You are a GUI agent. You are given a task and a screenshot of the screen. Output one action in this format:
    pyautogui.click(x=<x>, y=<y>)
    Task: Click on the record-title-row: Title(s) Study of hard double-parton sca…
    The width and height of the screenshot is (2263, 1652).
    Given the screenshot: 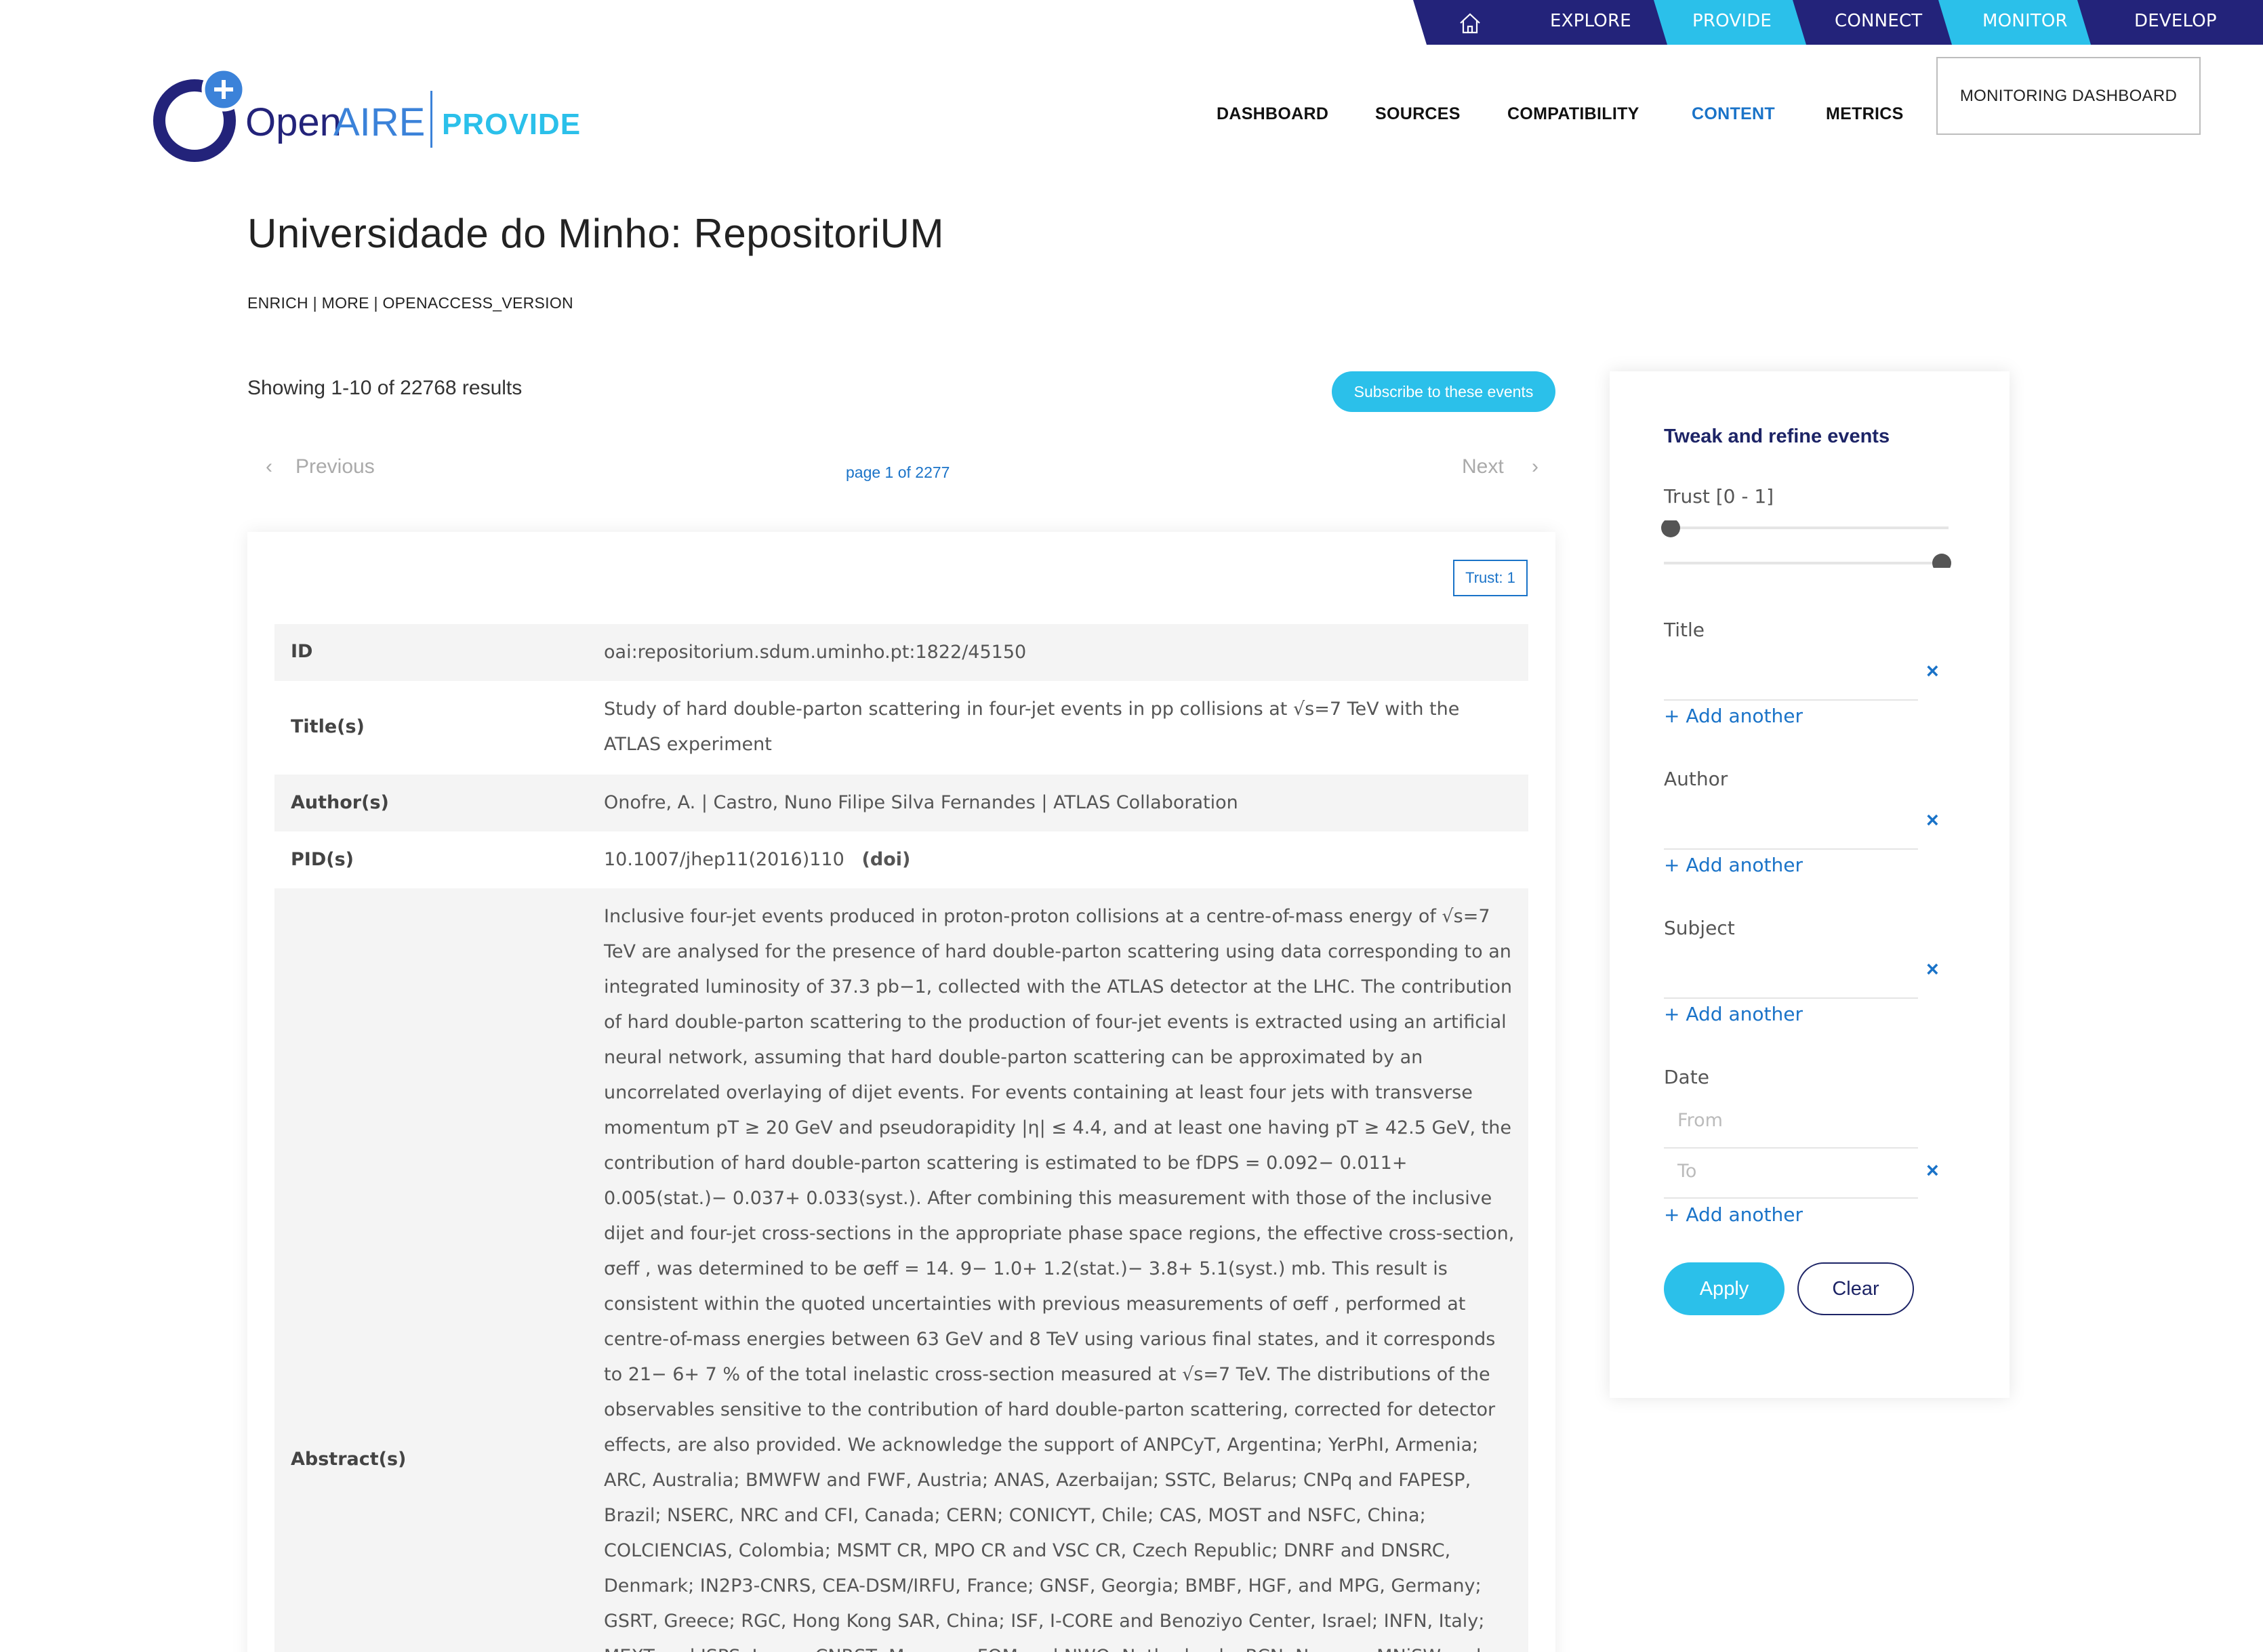 What is the action you would take?
    pyautogui.click(x=901, y=728)
    